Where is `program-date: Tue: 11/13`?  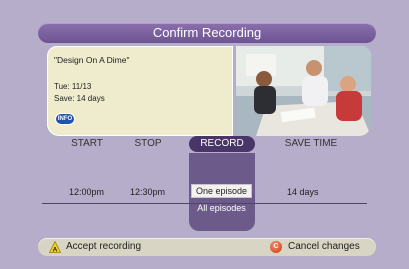 program-date: Tue: 11/13 is located at coordinates (73, 86).